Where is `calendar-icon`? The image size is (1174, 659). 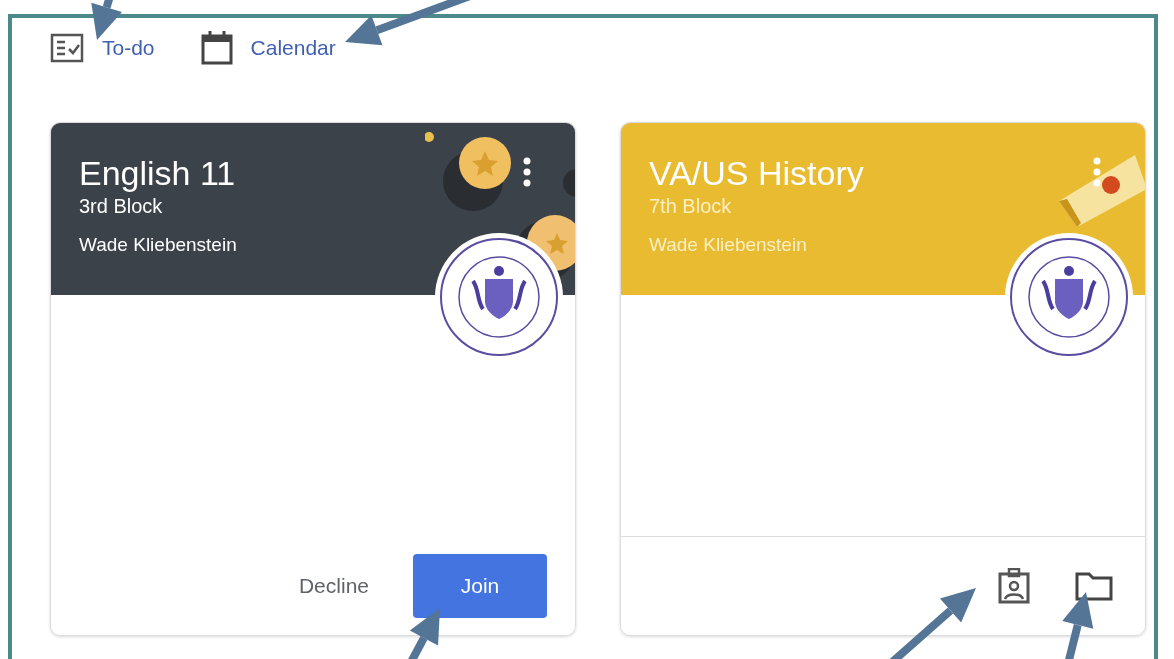
calendar-icon is located at coordinates (216, 48).